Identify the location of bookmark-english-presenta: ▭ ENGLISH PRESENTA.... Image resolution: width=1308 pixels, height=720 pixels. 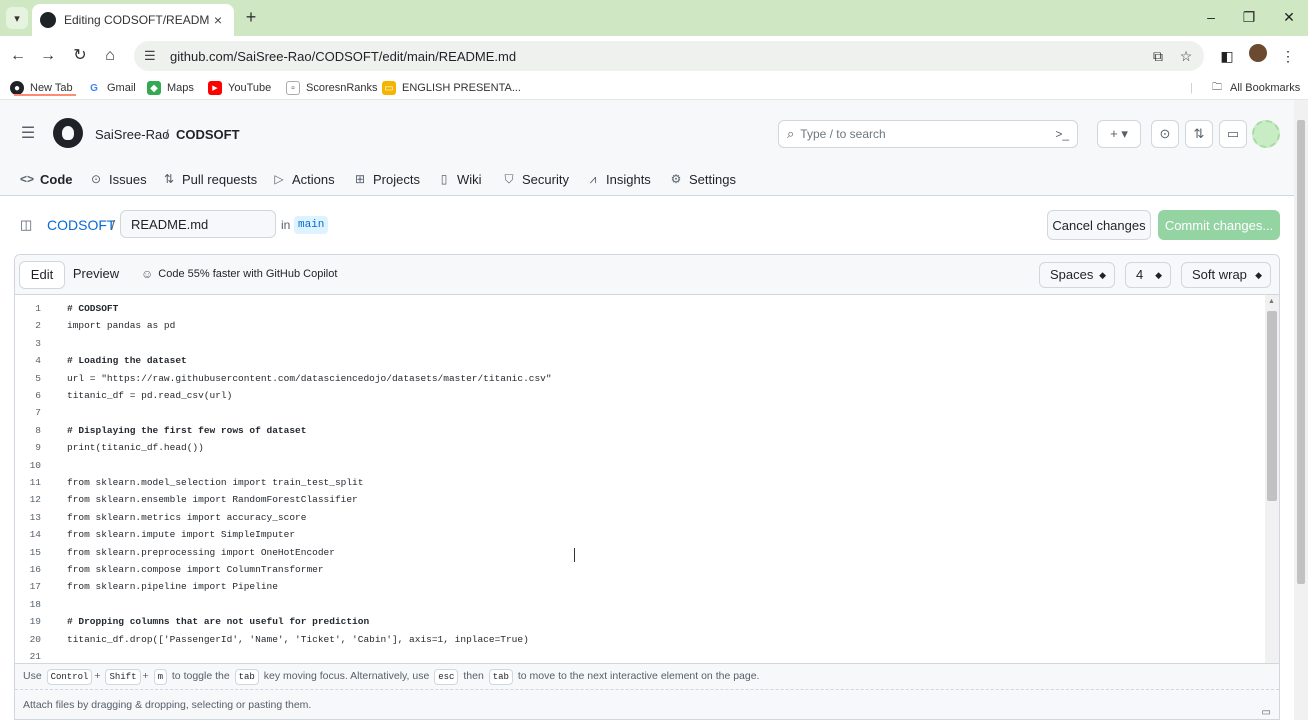
(451, 88).